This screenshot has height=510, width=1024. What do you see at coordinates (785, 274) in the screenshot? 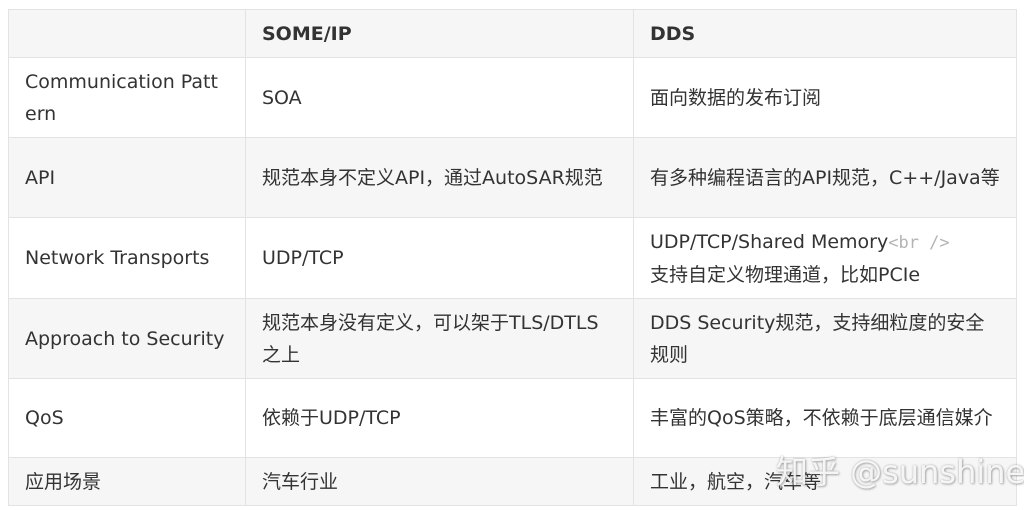
I see `dds-transport-extra-text: 支持自定义物理通道，比如PCIe` at bounding box center [785, 274].